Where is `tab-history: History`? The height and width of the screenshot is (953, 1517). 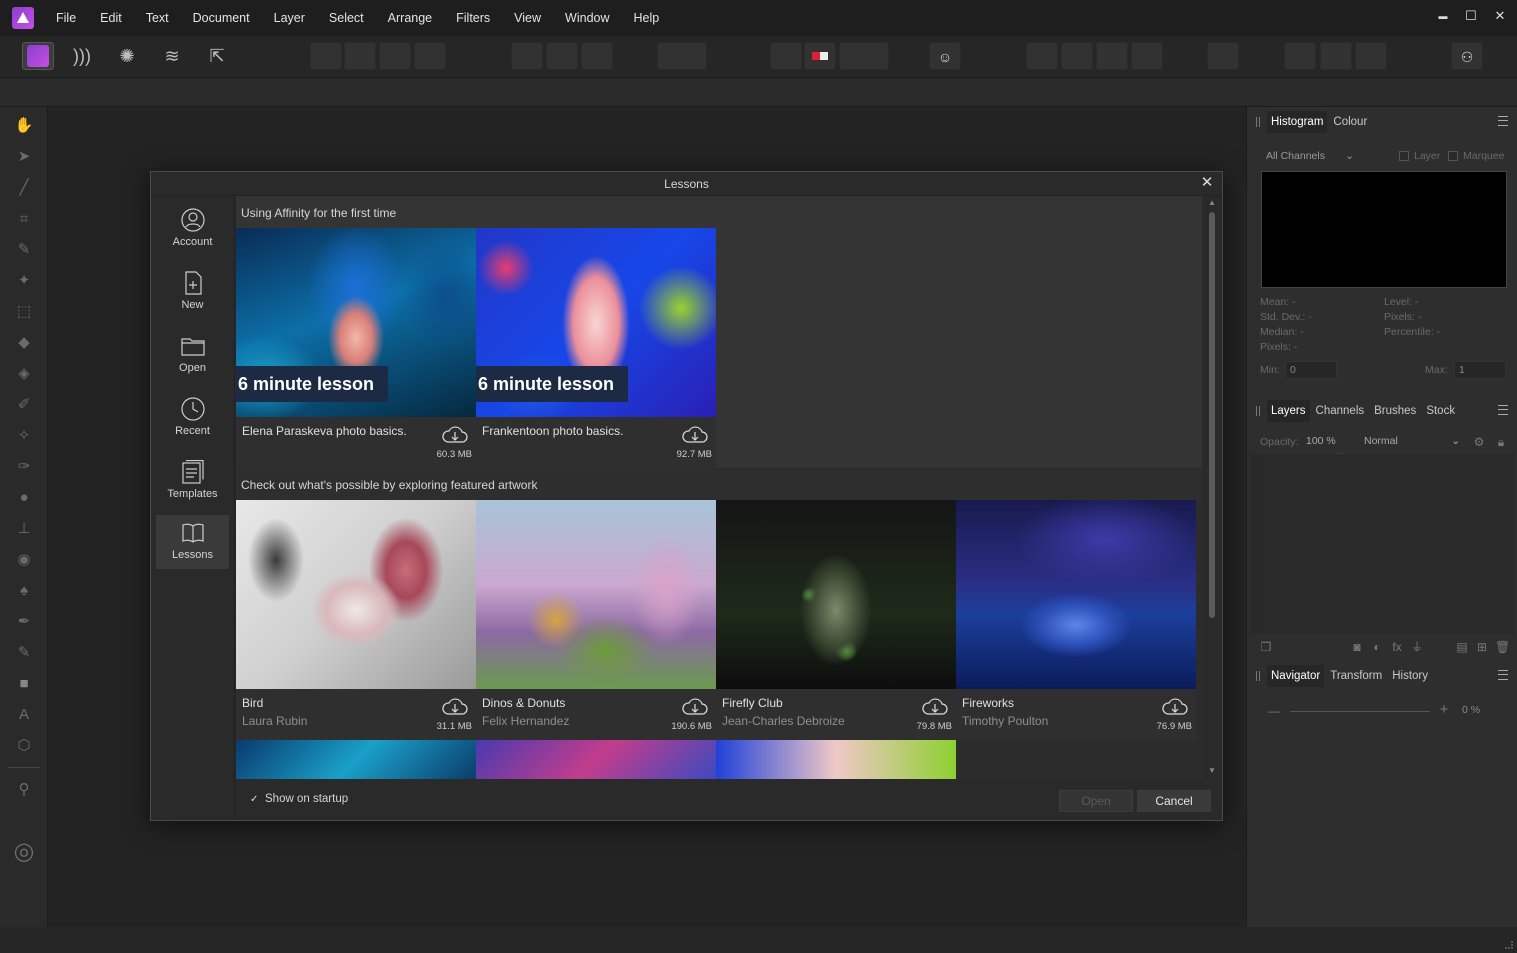
tab-history: History is located at coordinates (1410, 676).